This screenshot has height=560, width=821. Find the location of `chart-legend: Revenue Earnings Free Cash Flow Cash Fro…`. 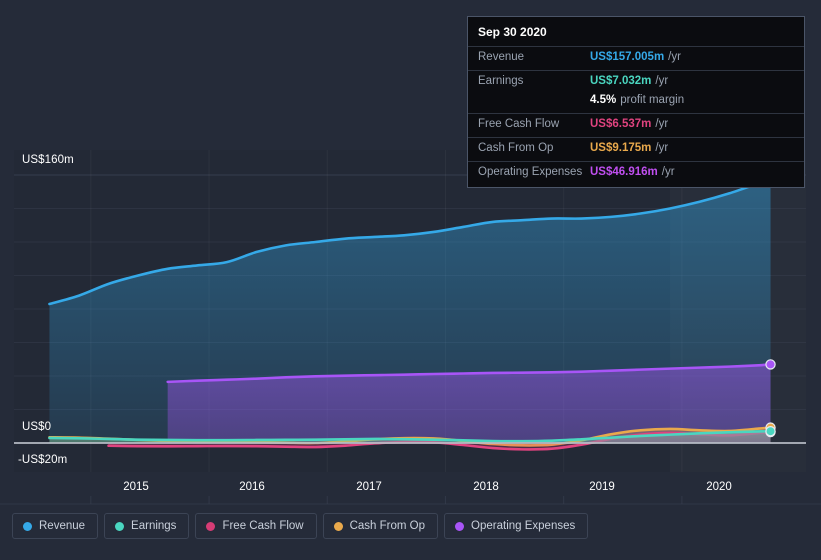

chart-legend: Revenue Earnings Free Cash Flow Cash Fro… is located at coordinates (300, 526).